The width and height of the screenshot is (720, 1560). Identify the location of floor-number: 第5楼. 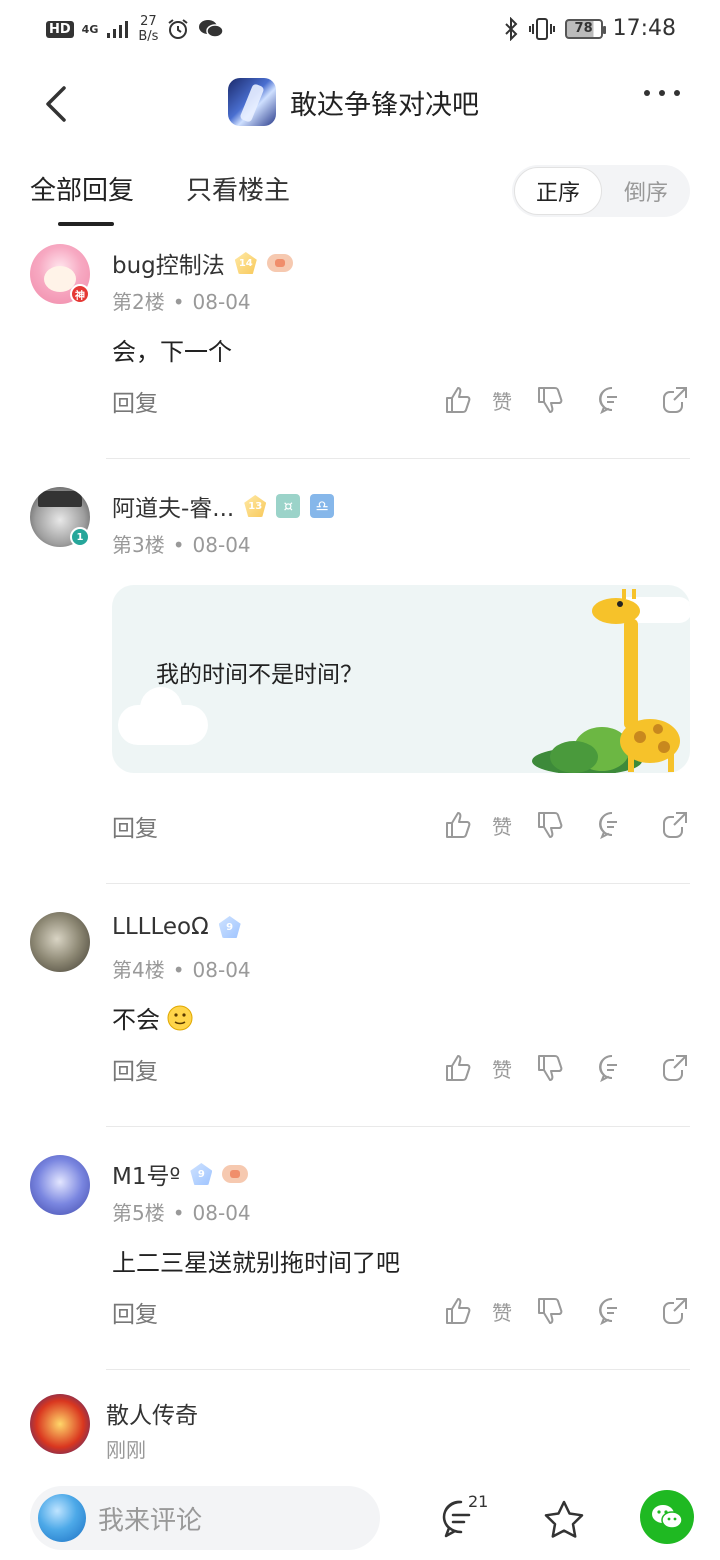
(138, 1213).